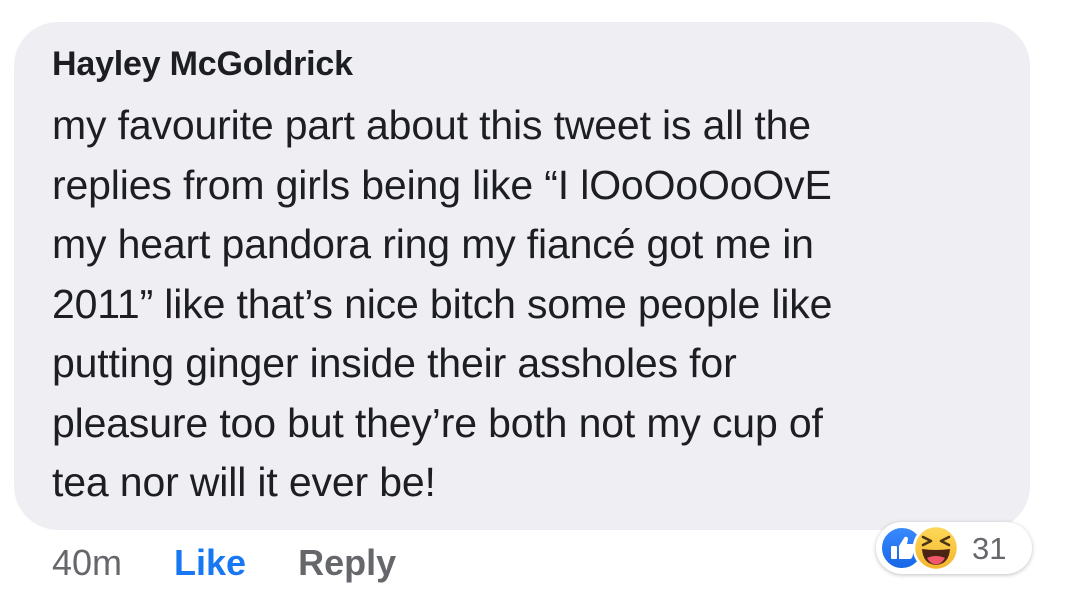  Describe the element at coordinates (989, 548) in the screenshot. I see `reaction-count: 31` at that location.